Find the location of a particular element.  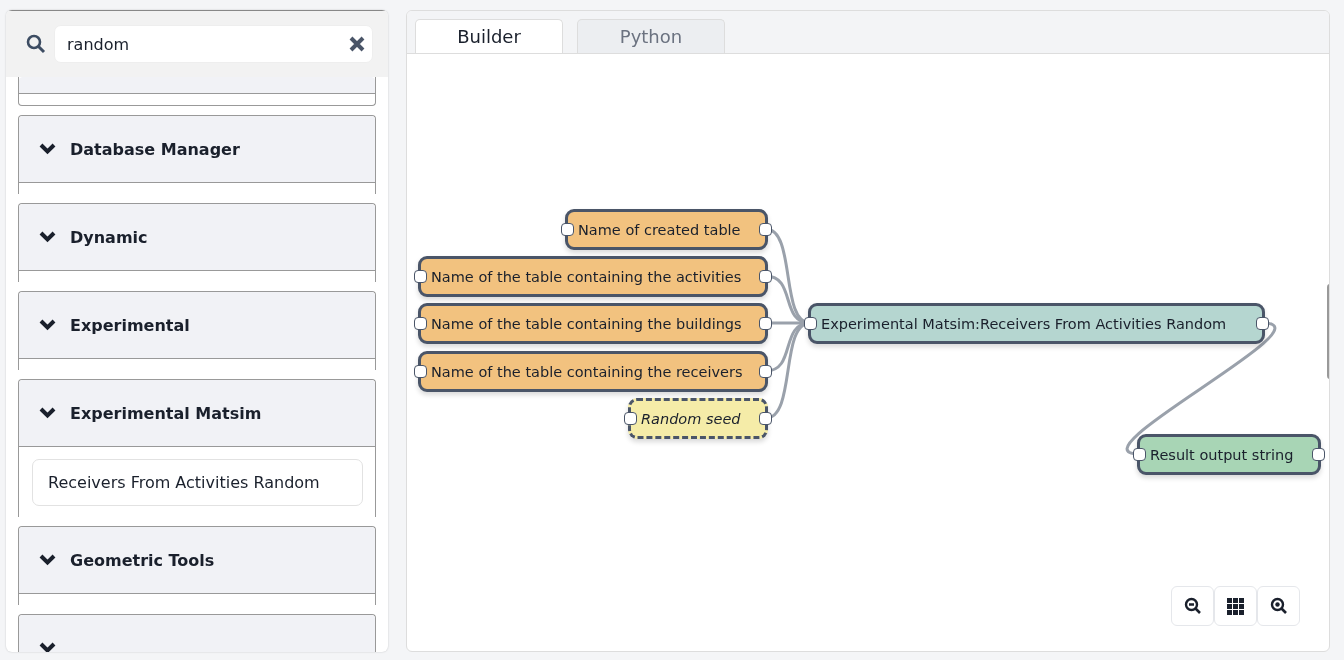

grid-icon is located at coordinates (1235, 606).